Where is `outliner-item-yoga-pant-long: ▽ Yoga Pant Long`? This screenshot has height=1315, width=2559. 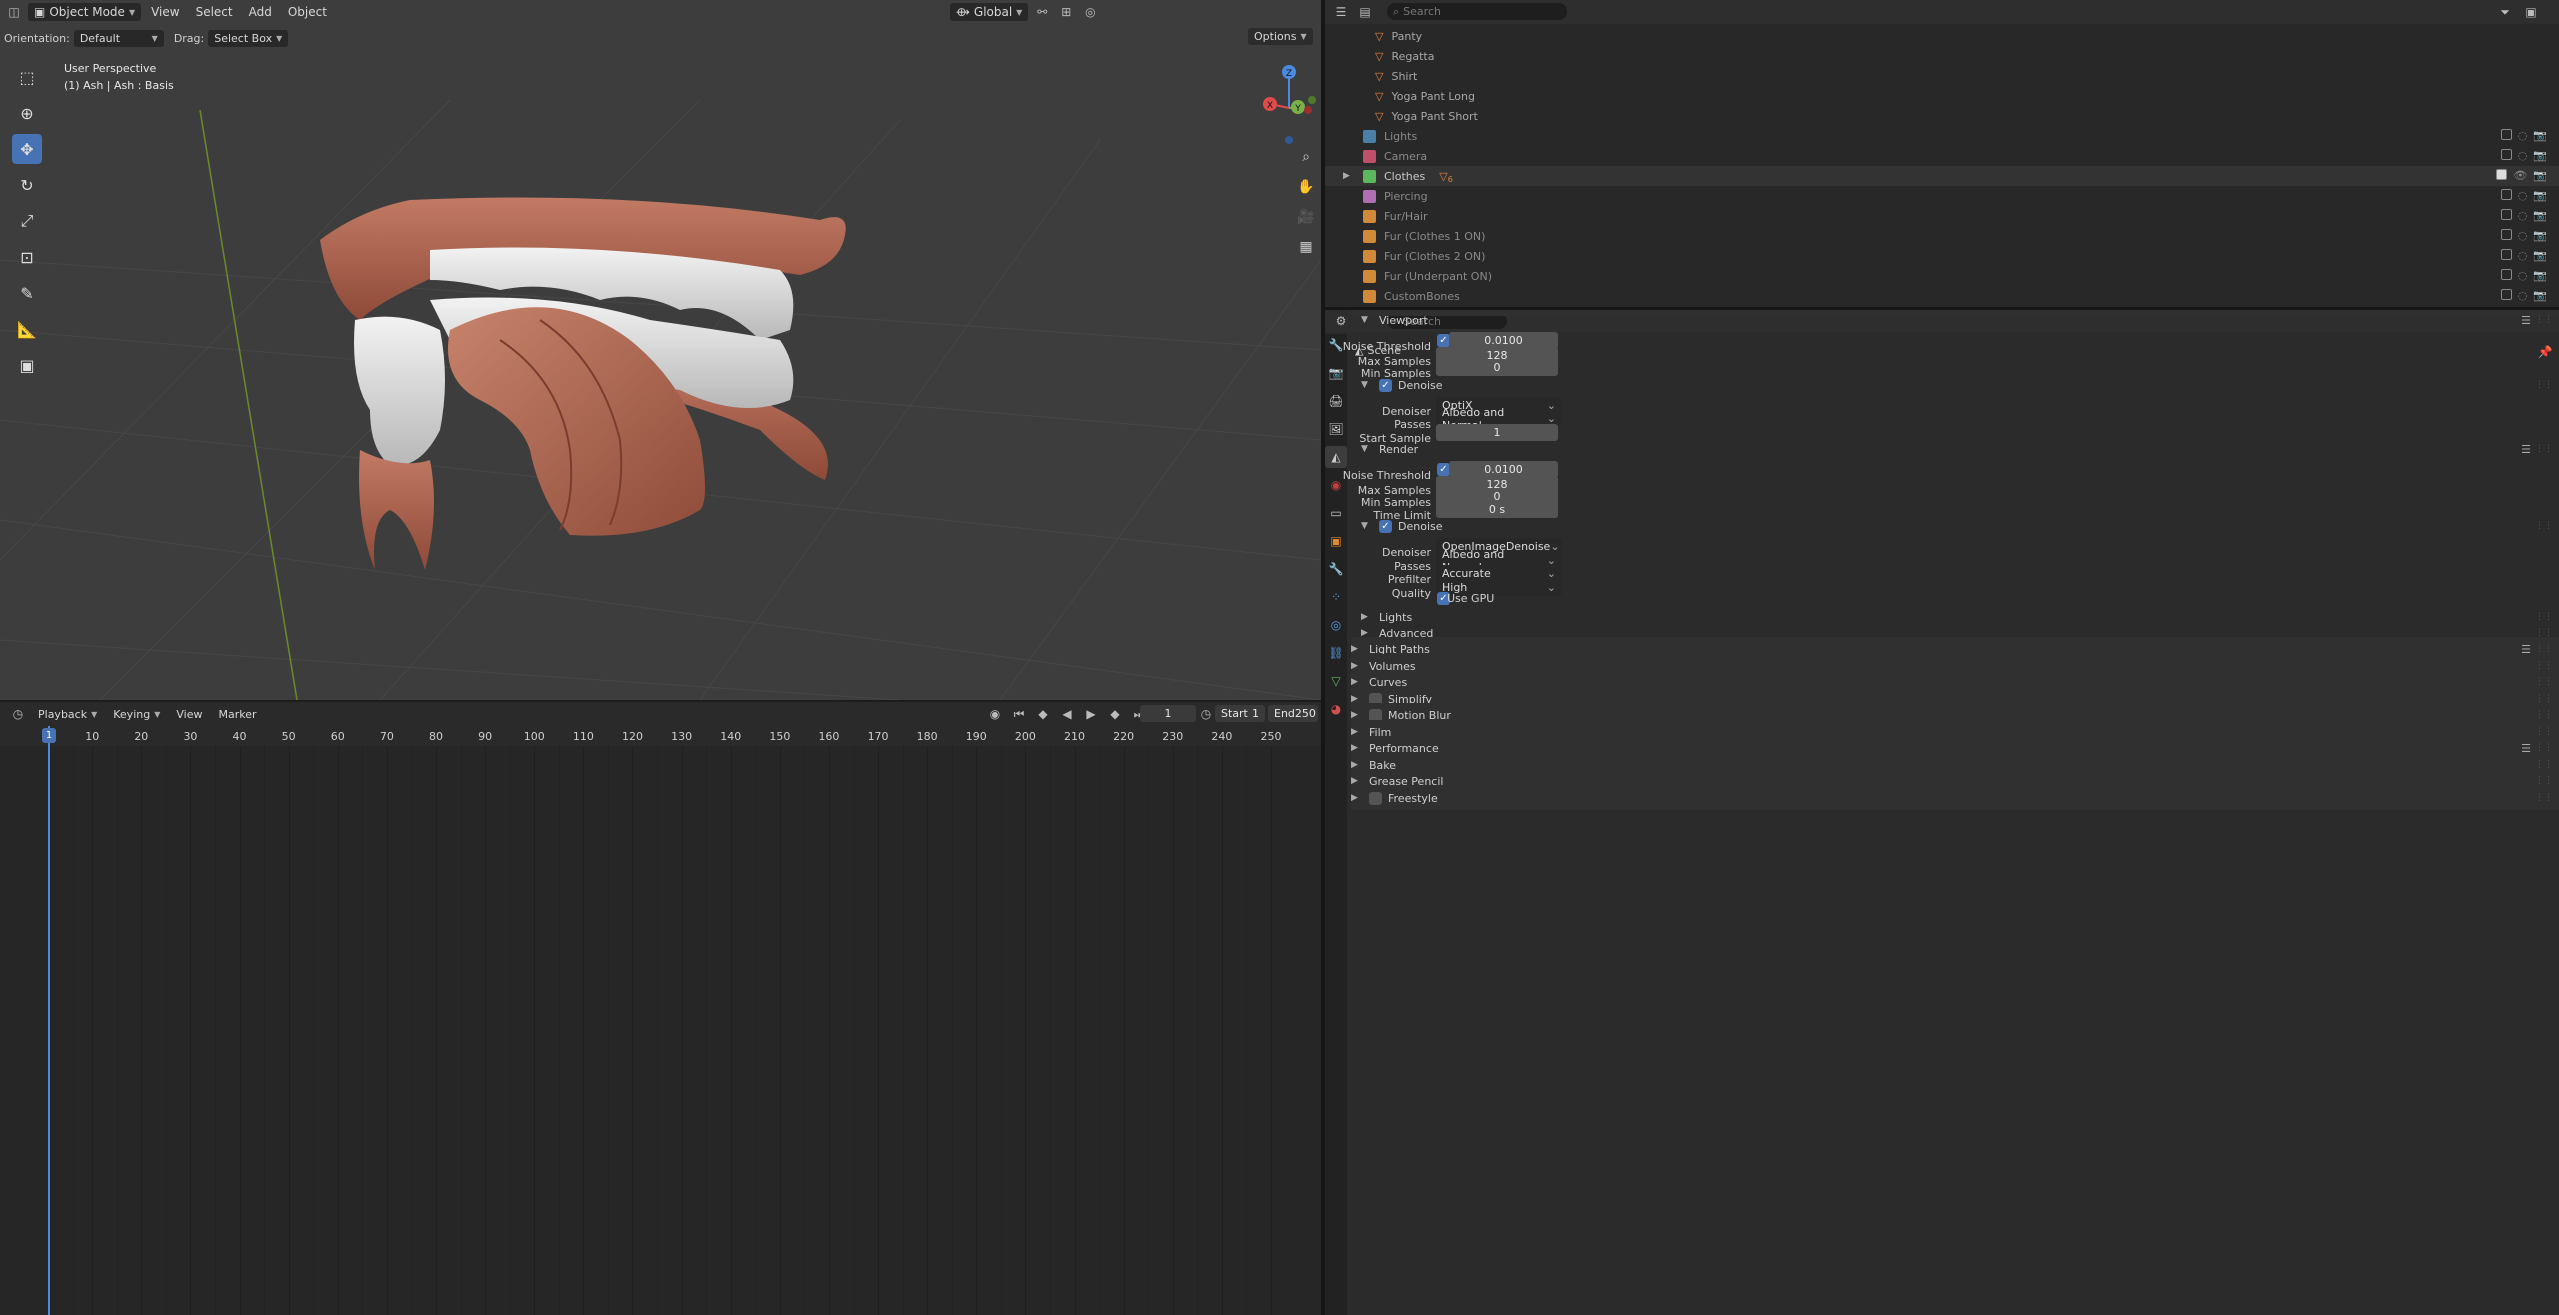
outliner-item-yoga-pant-long: ▽ Yoga Pant Long is located at coordinates (1942, 96).